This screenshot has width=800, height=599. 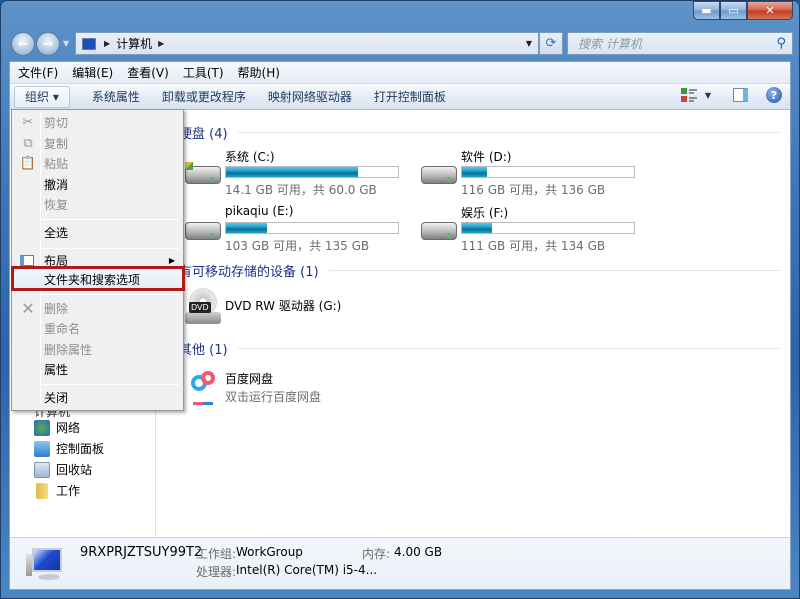 I want to click on back-button: ←, so click(x=23, y=44).